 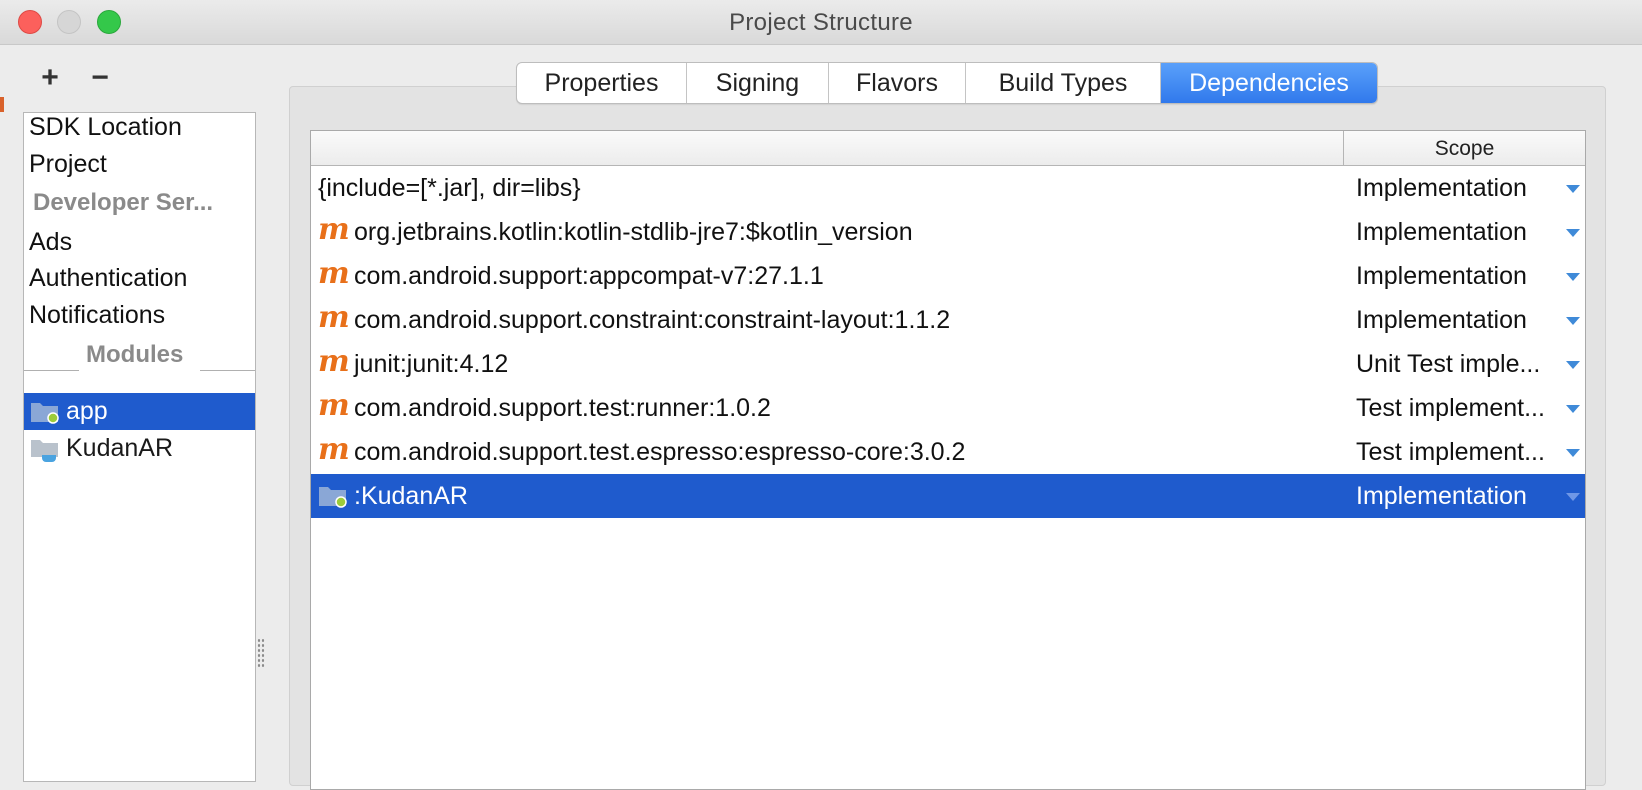 I want to click on tab-signing: Signing, so click(x=758, y=83).